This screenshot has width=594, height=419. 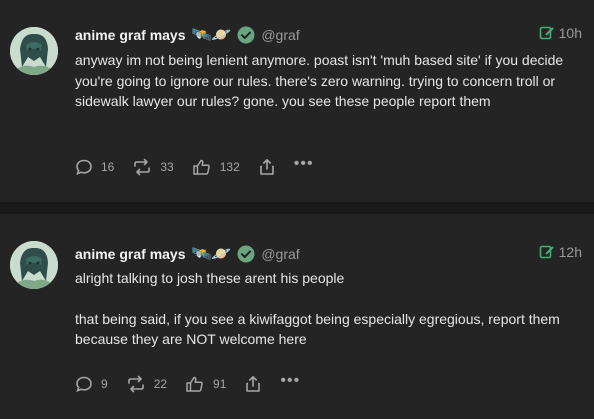 I want to click on repost-button: 22, so click(x=146, y=384).